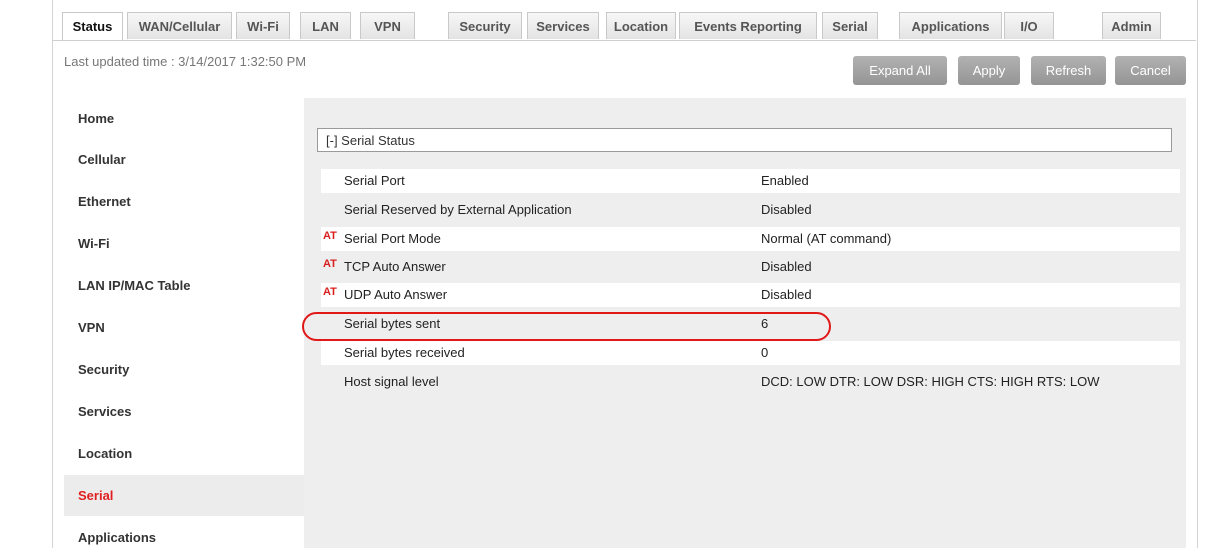  I want to click on sidebar-item-location: Location, so click(184, 453).